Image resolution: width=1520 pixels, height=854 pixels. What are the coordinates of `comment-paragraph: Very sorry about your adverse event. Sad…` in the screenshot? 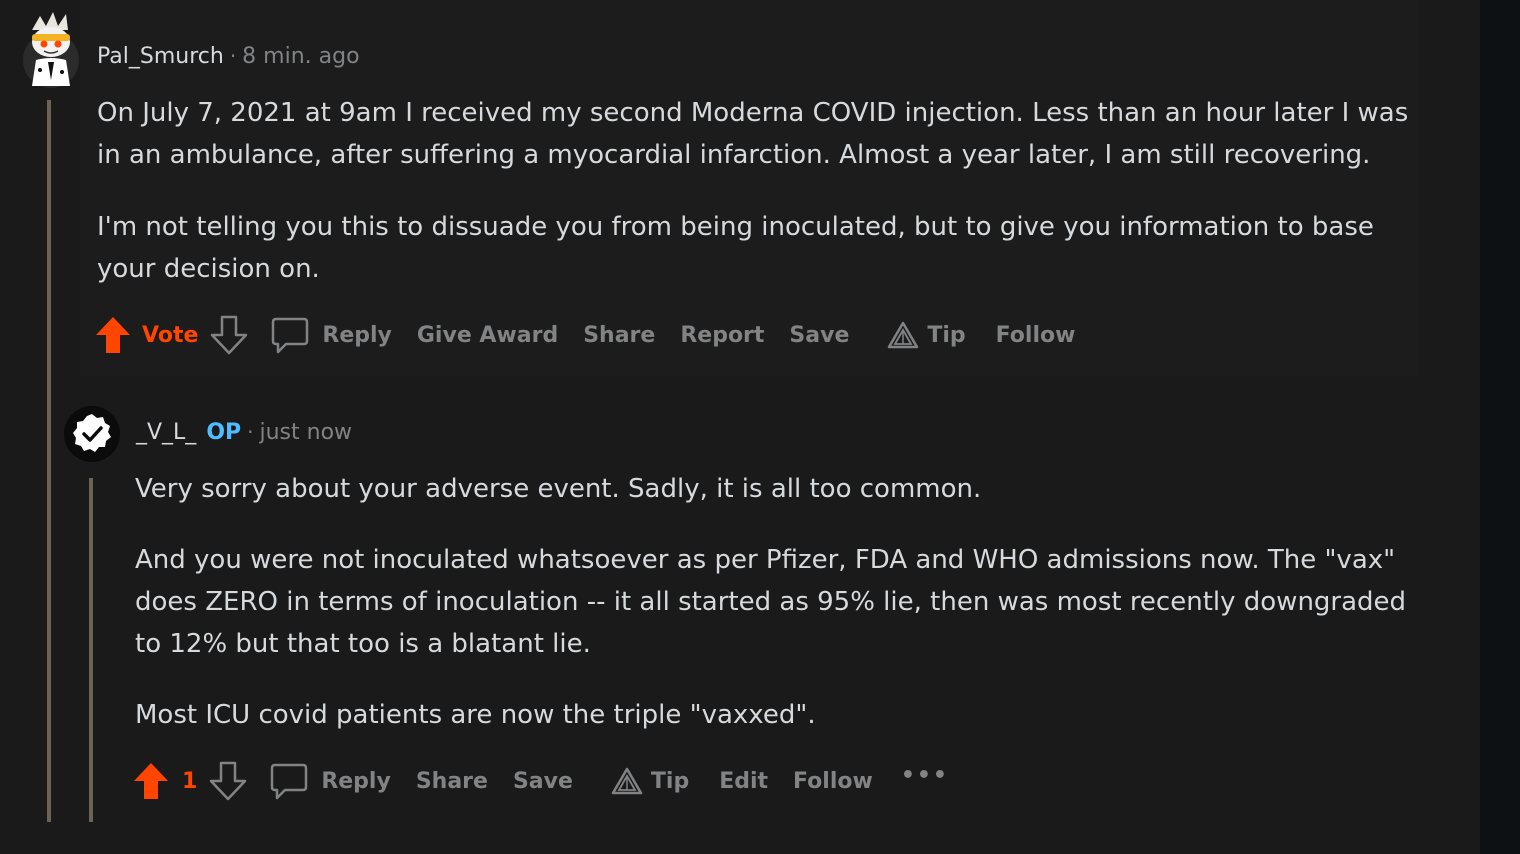 It's located at (558, 489).